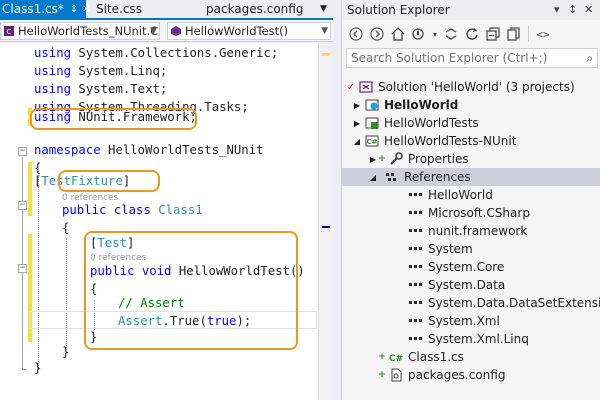 The width and height of the screenshot is (600, 400). I want to click on code-line: public class Class1, so click(132, 210).